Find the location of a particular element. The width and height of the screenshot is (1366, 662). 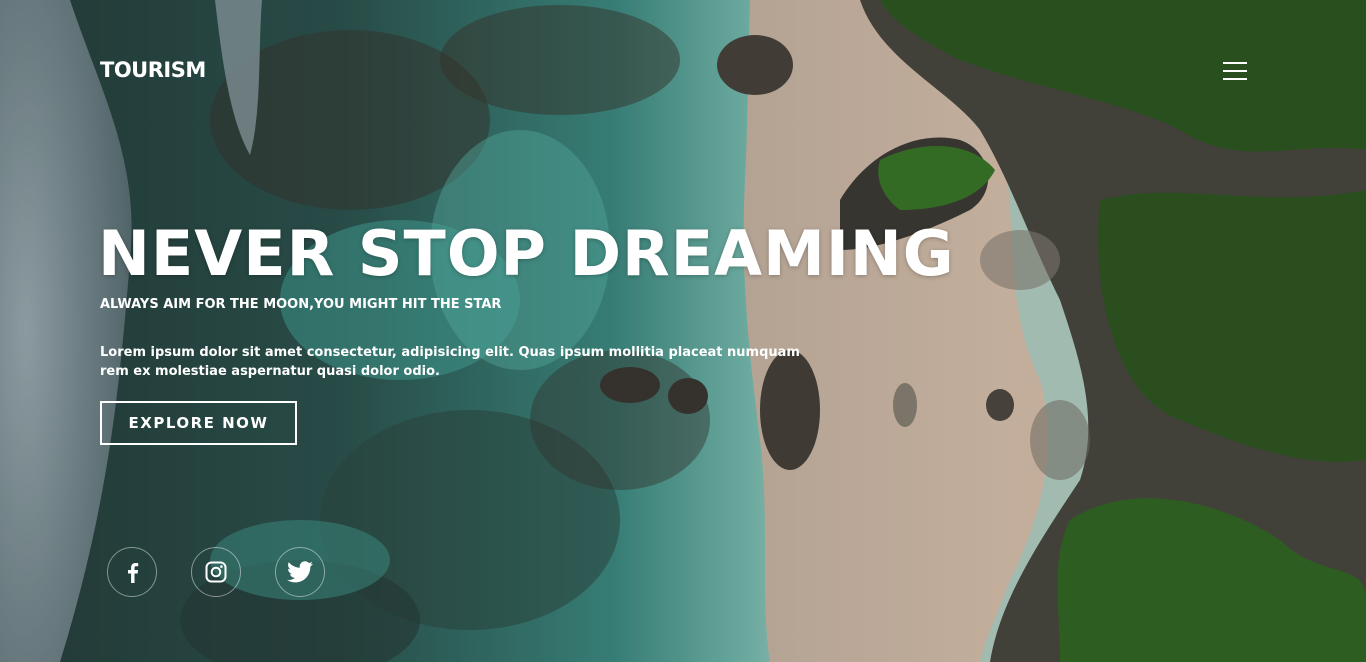

hero-title: NEVER STOP DREAMING is located at coordinates (526, 253).